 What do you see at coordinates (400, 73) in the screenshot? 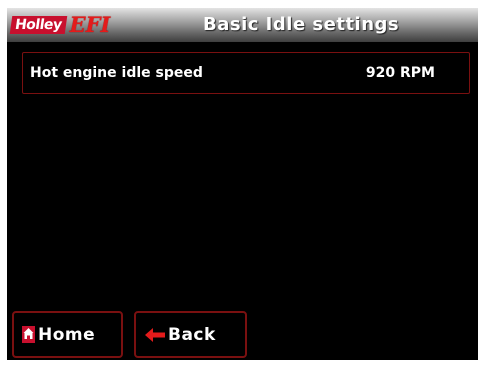
I see `setting-value: 920 RPM` at bounding box center [400, 73].